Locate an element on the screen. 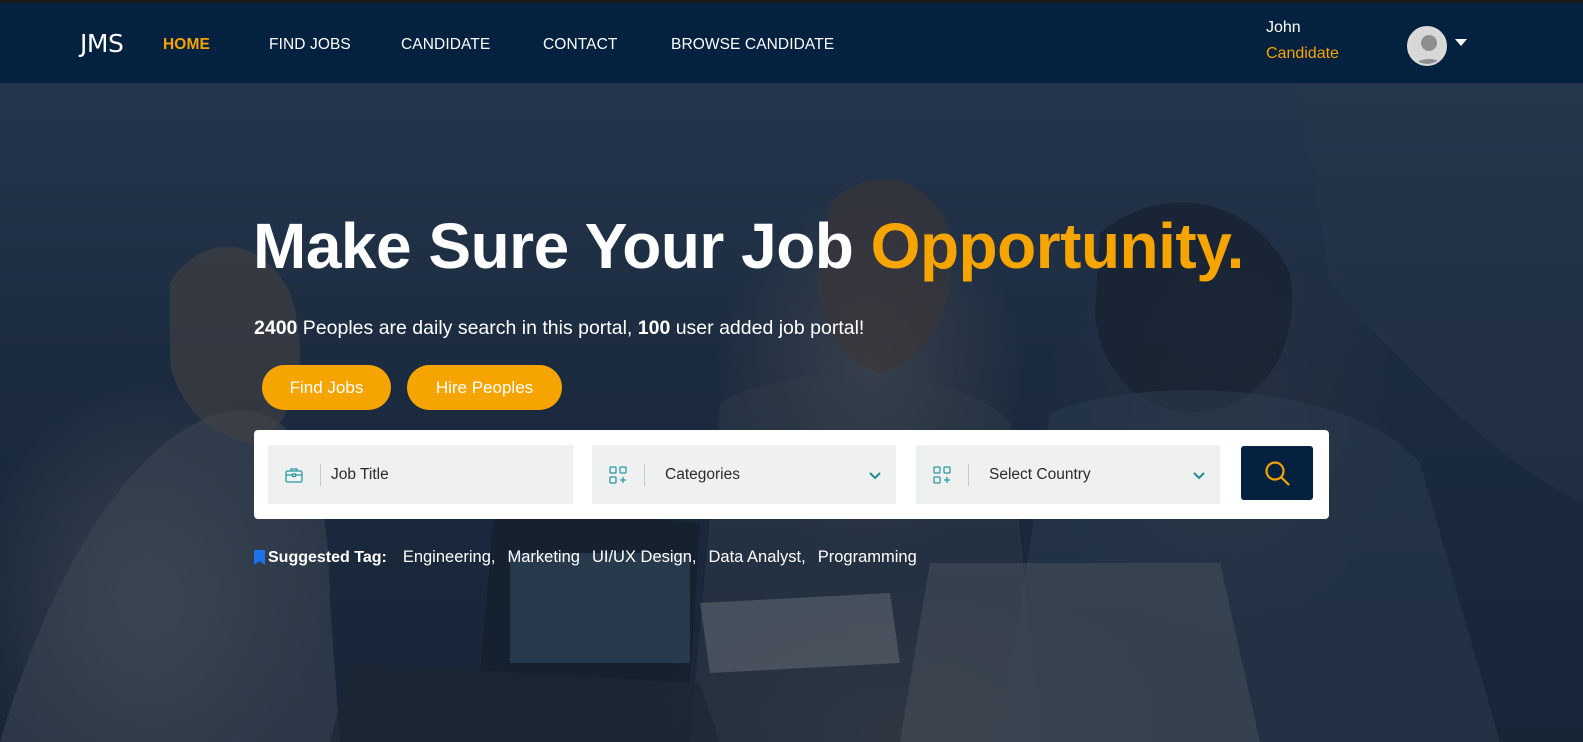  nav-find-jobs: FIND JOBS is located at coordinates (310, 45).